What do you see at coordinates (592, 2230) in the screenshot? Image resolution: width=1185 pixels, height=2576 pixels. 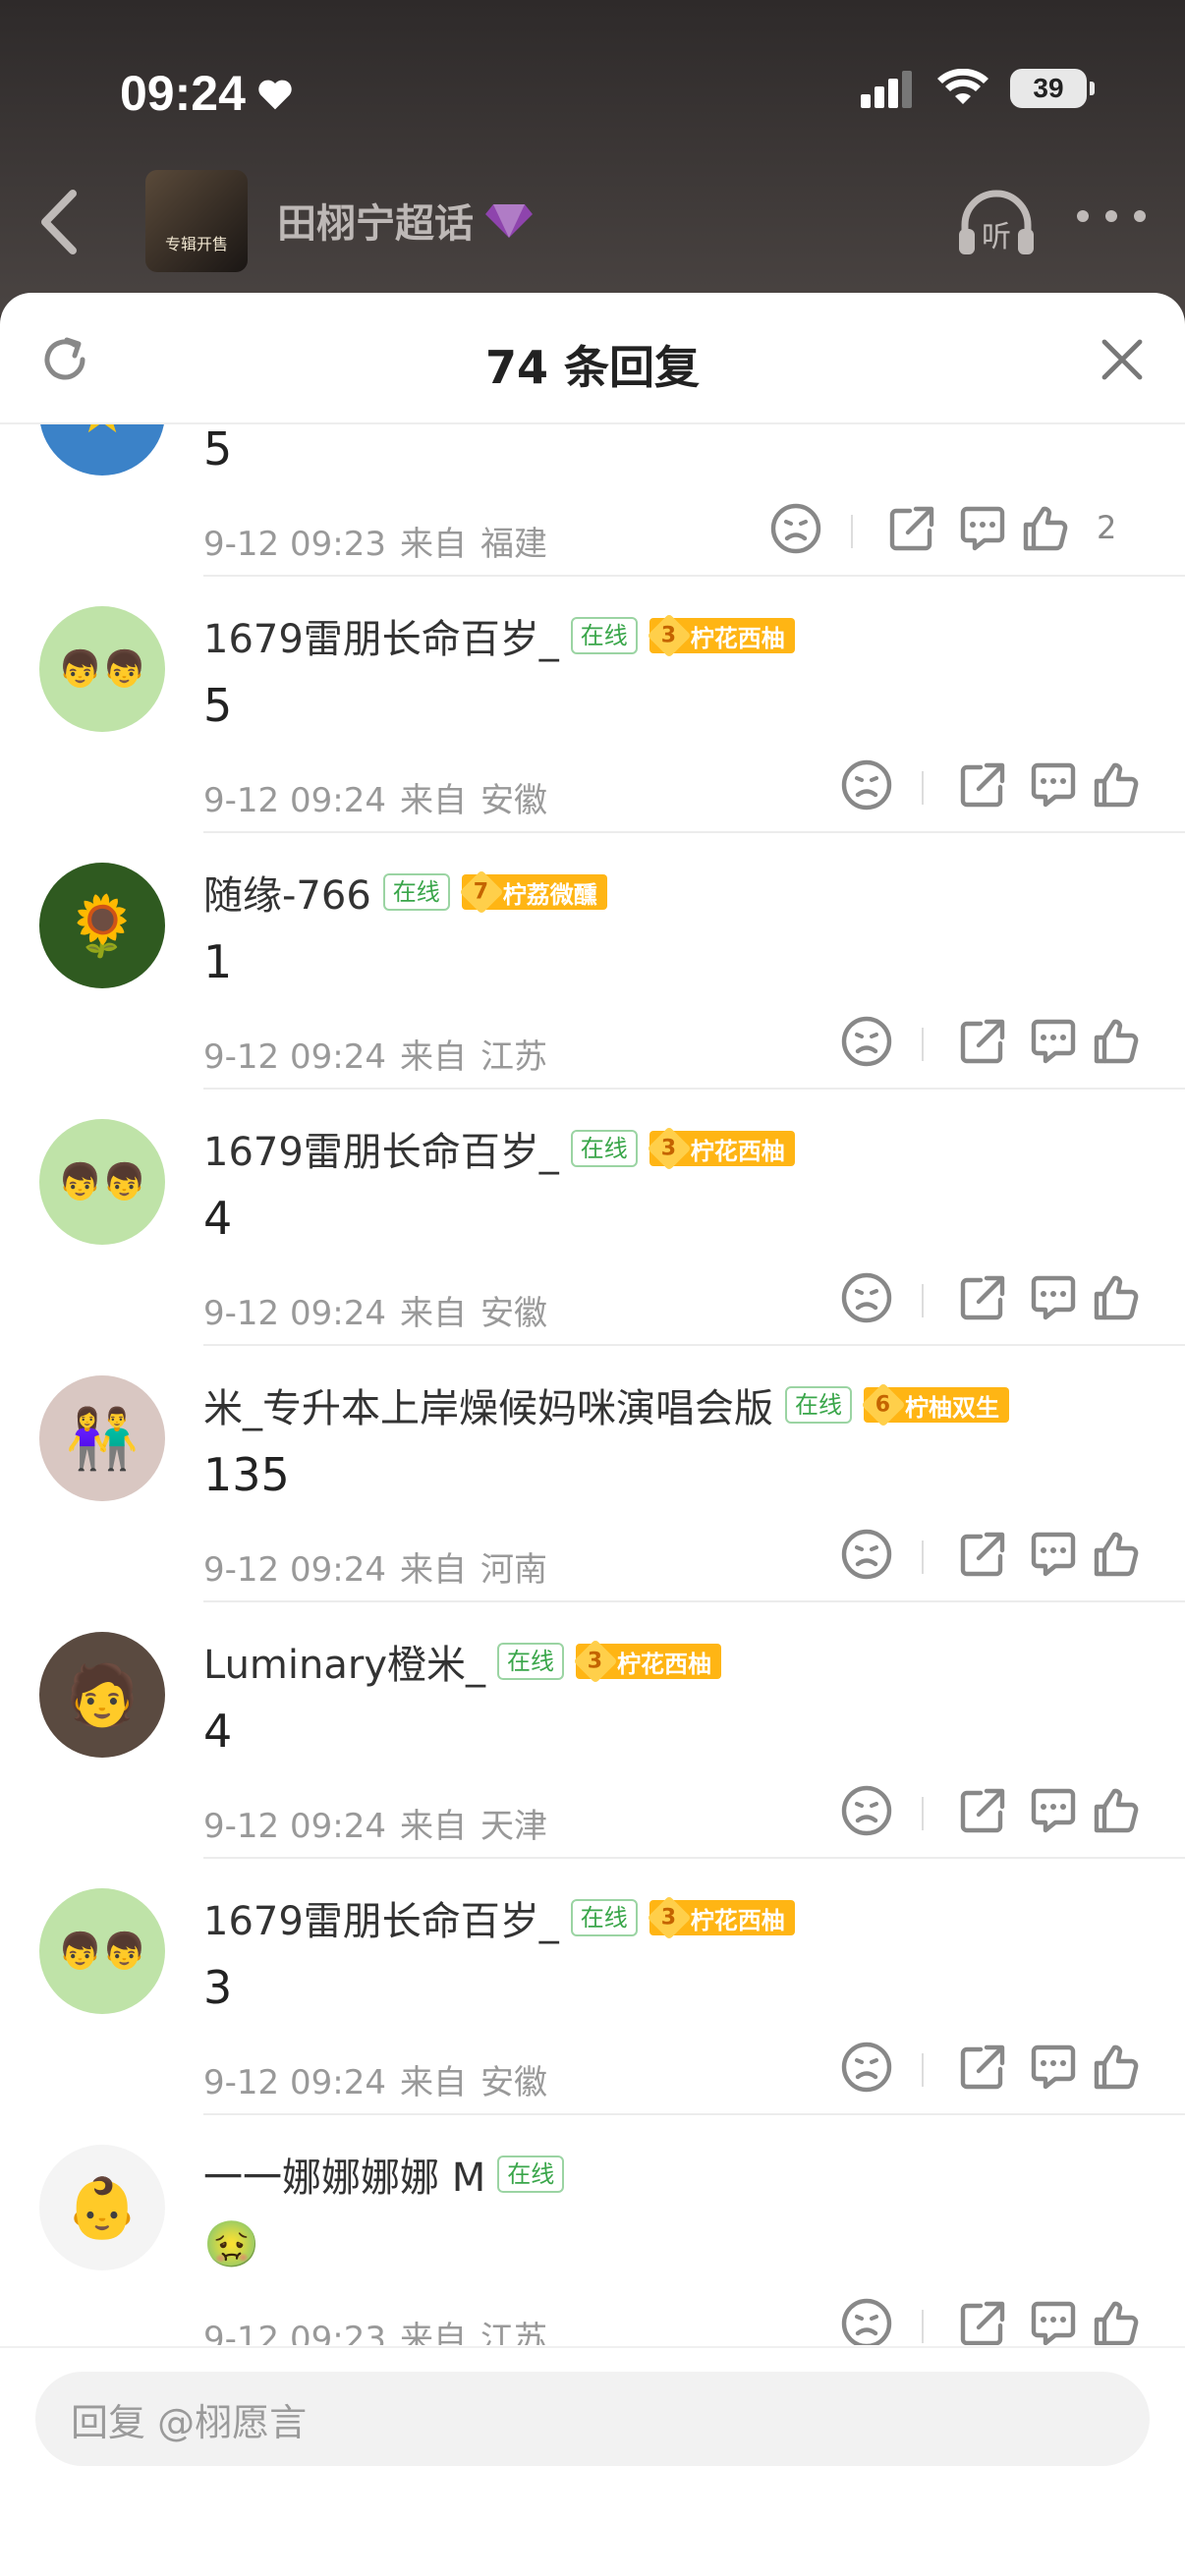 I see `comment-item: 👶 一一娜娜娜娜 M 在线 🤢 9-12 09:23 来自 江苏` at bounding box center [592, 2230].